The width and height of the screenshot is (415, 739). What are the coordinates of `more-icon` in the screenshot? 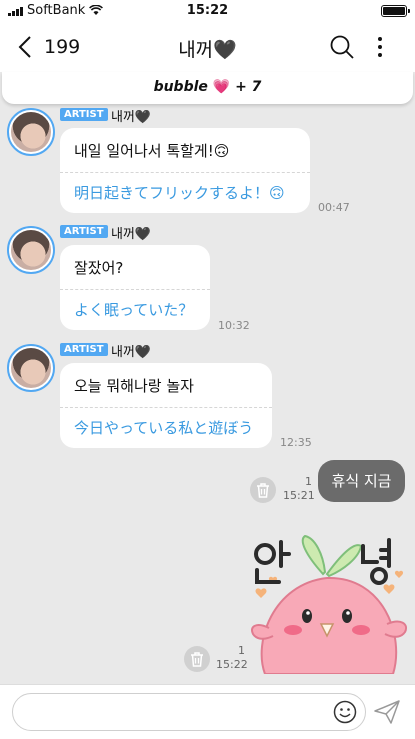 It's located at (380, 47).